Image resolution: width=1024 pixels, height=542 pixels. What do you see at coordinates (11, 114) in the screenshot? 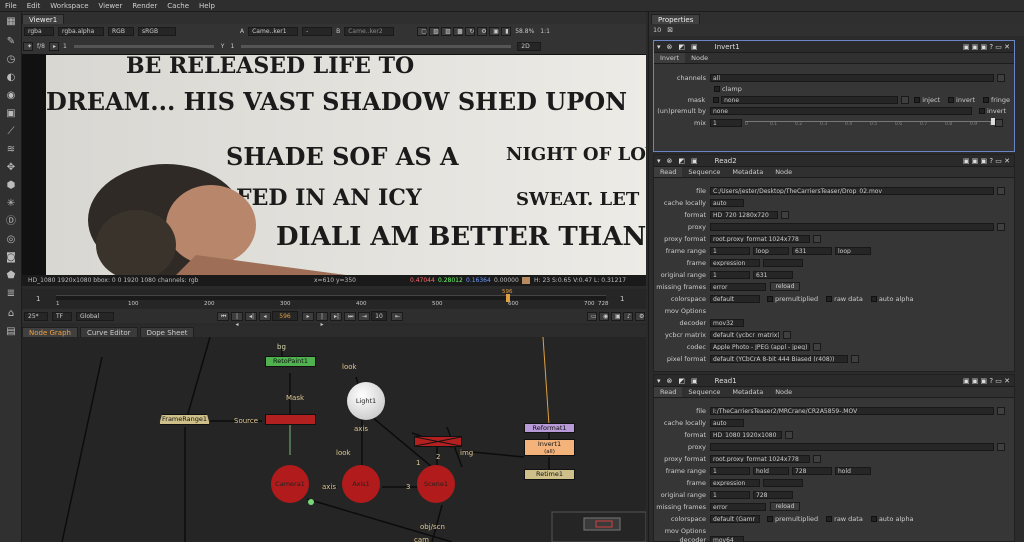
I see `filter-icon: ▣` at bounding box center [11, 114].